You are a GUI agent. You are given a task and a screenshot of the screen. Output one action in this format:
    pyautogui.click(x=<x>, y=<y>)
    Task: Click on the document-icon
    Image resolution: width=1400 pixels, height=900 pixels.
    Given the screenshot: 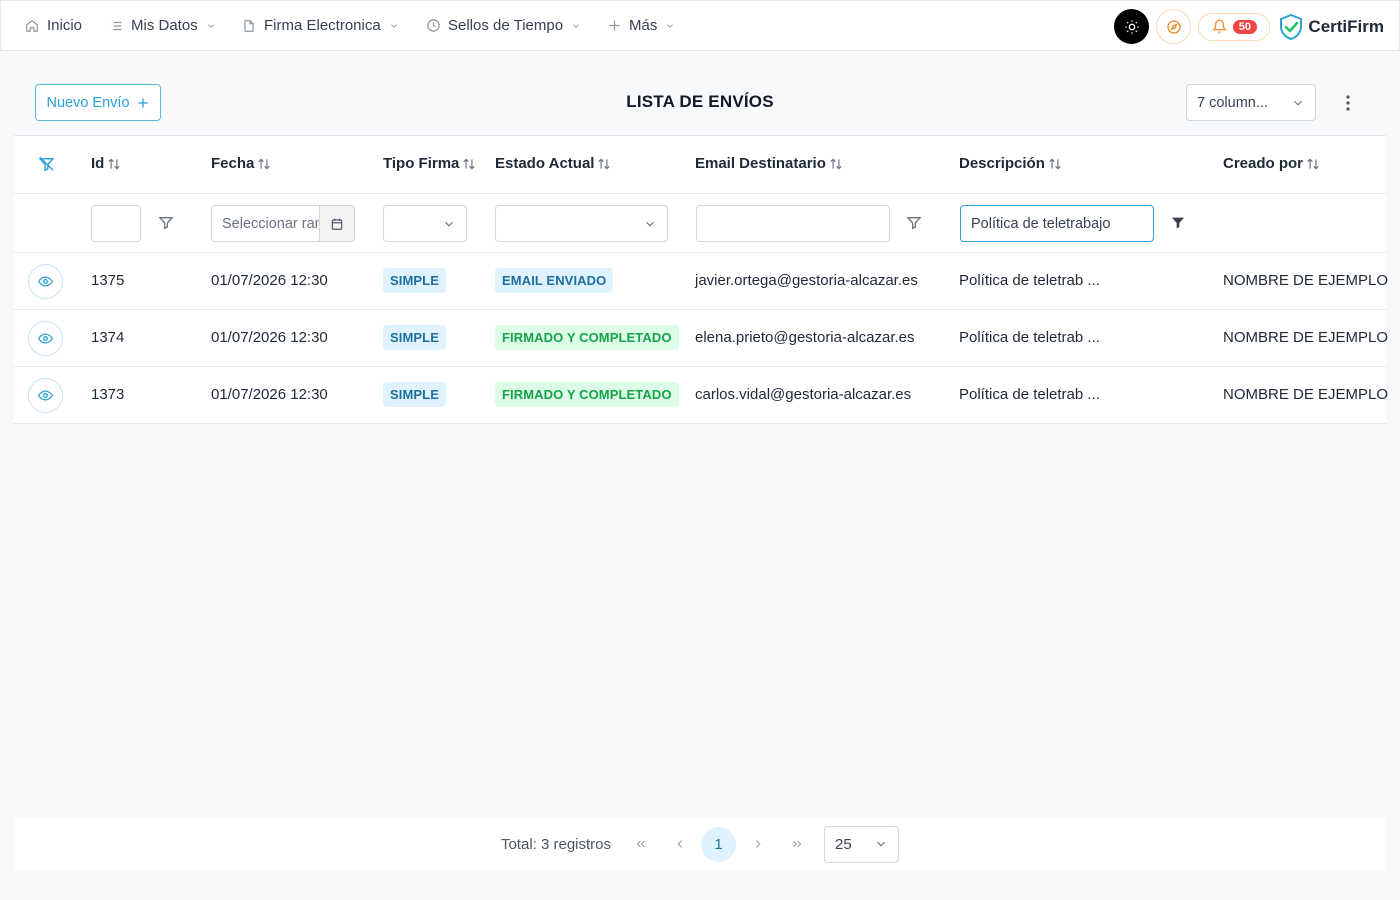 What is the action you would take?
    pyautogui.click(x=249, y=26)
    